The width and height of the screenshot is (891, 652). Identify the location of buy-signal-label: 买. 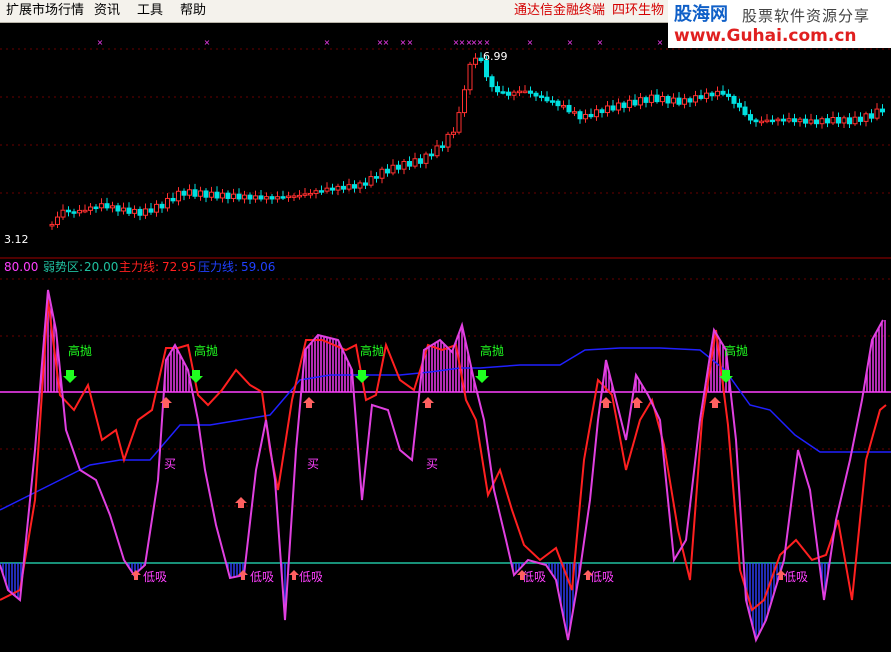
(170, 464).